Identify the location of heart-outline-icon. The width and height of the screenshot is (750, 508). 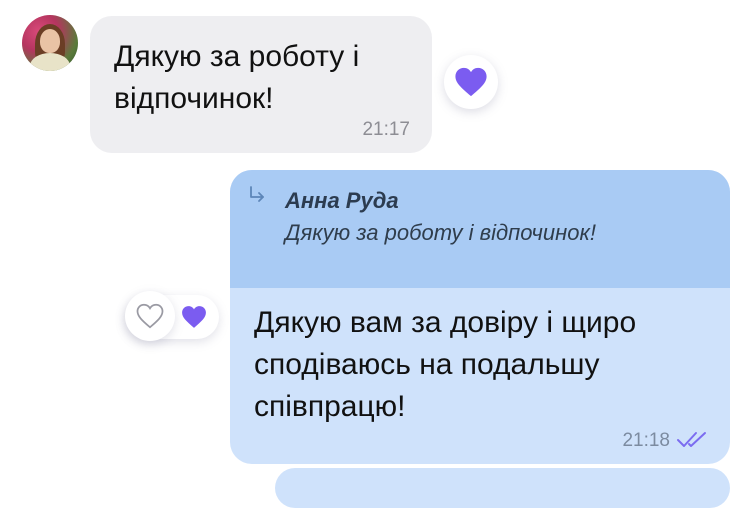
(150, 316).